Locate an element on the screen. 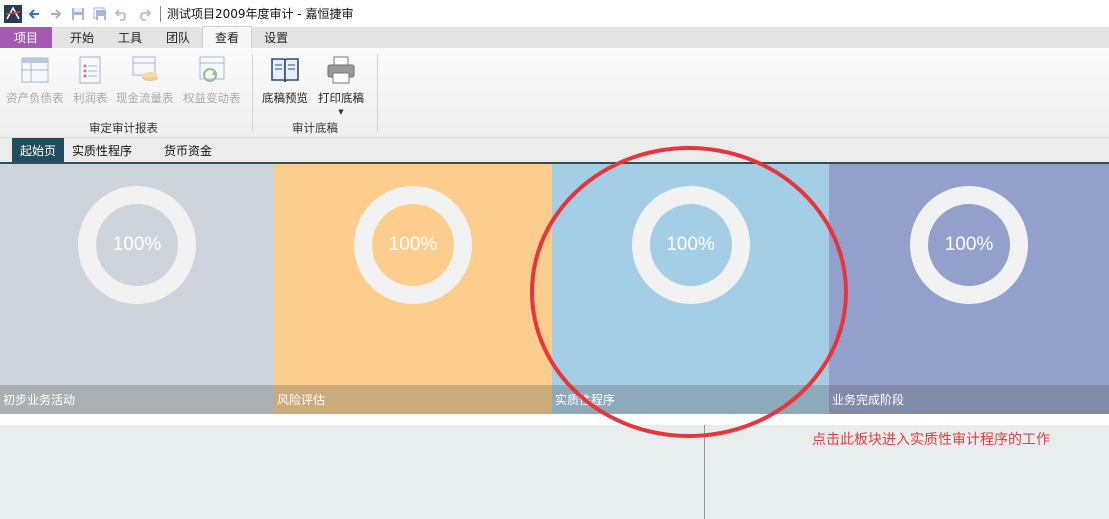 The width and height of the screenshot is (1109, 519). tile-completion-stage: 100% 业务完成阶段 is located at coordinates (969, 289).